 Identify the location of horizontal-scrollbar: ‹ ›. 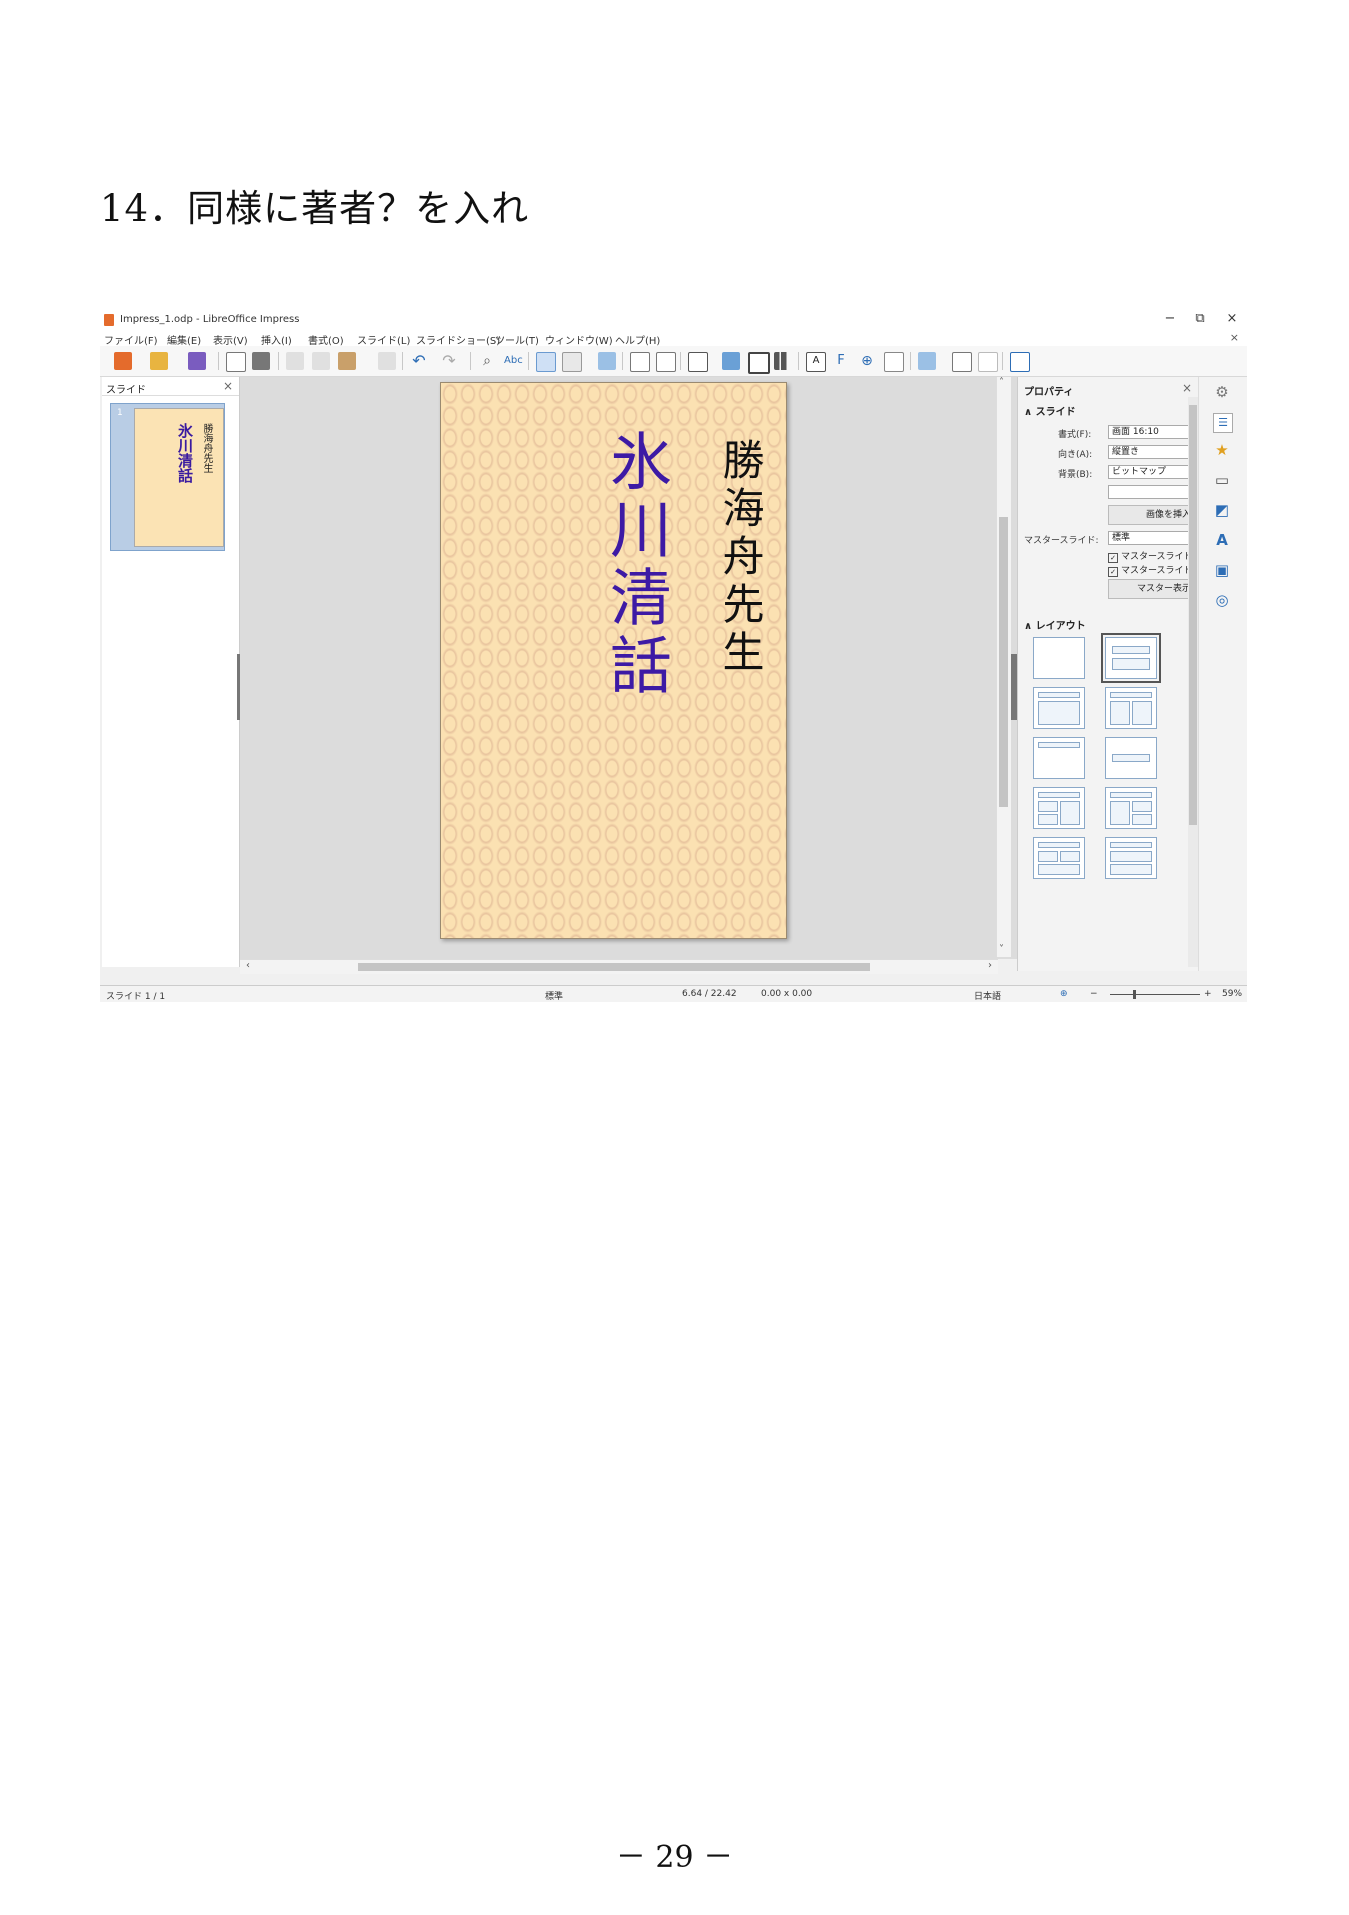
(619, 966).